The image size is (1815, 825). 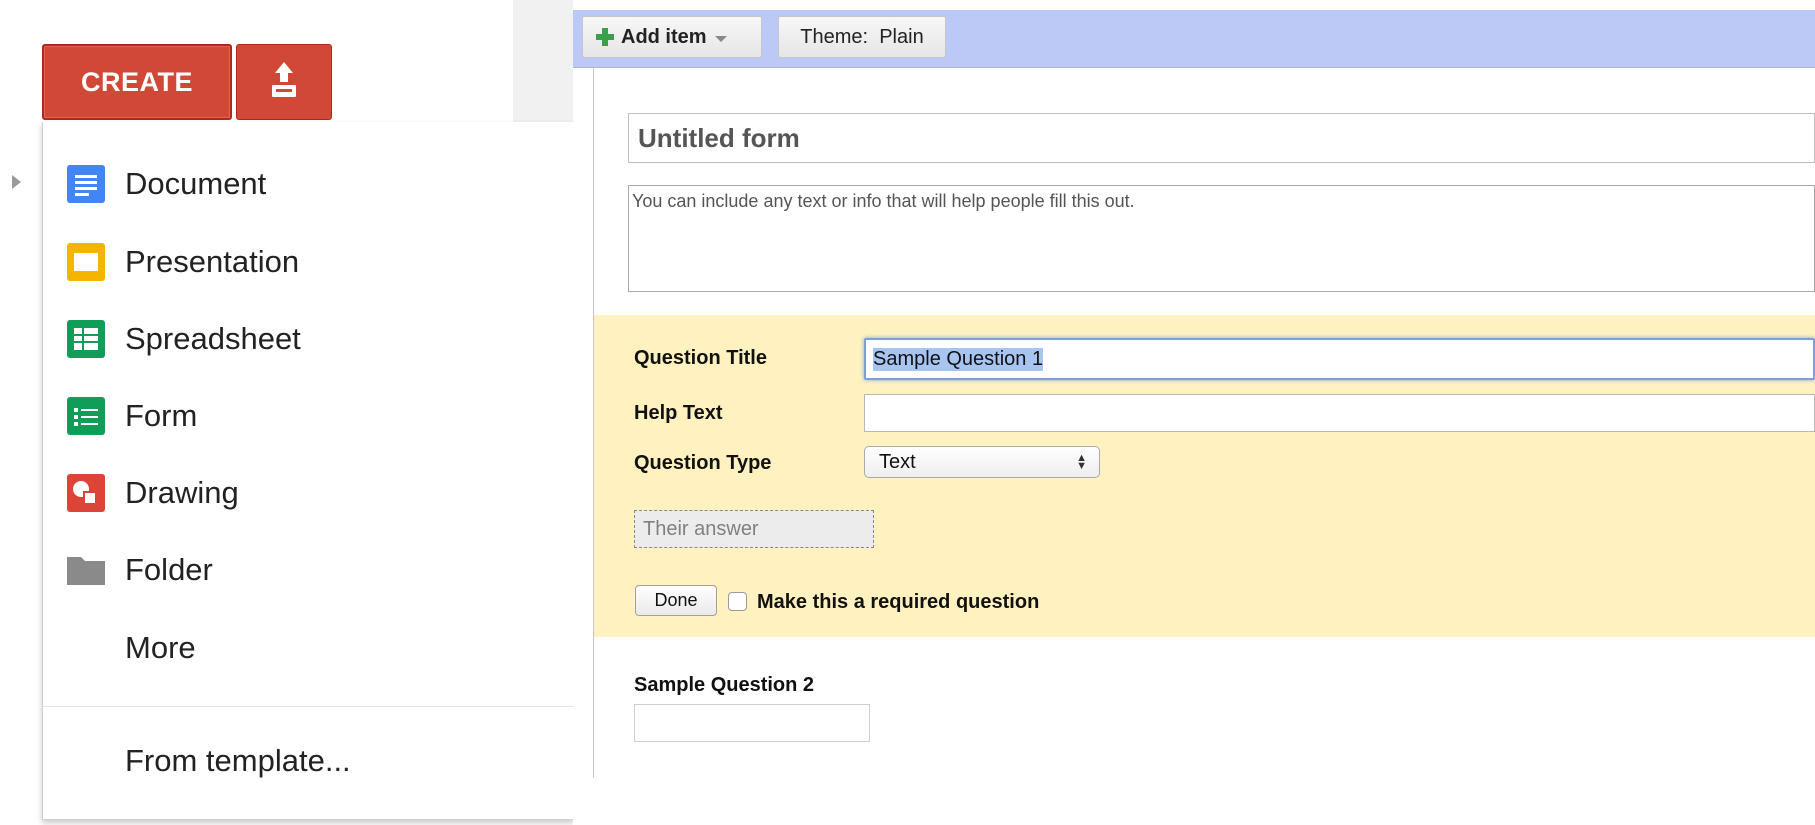 I want to click on document-icon, so click(x=86, y=184).